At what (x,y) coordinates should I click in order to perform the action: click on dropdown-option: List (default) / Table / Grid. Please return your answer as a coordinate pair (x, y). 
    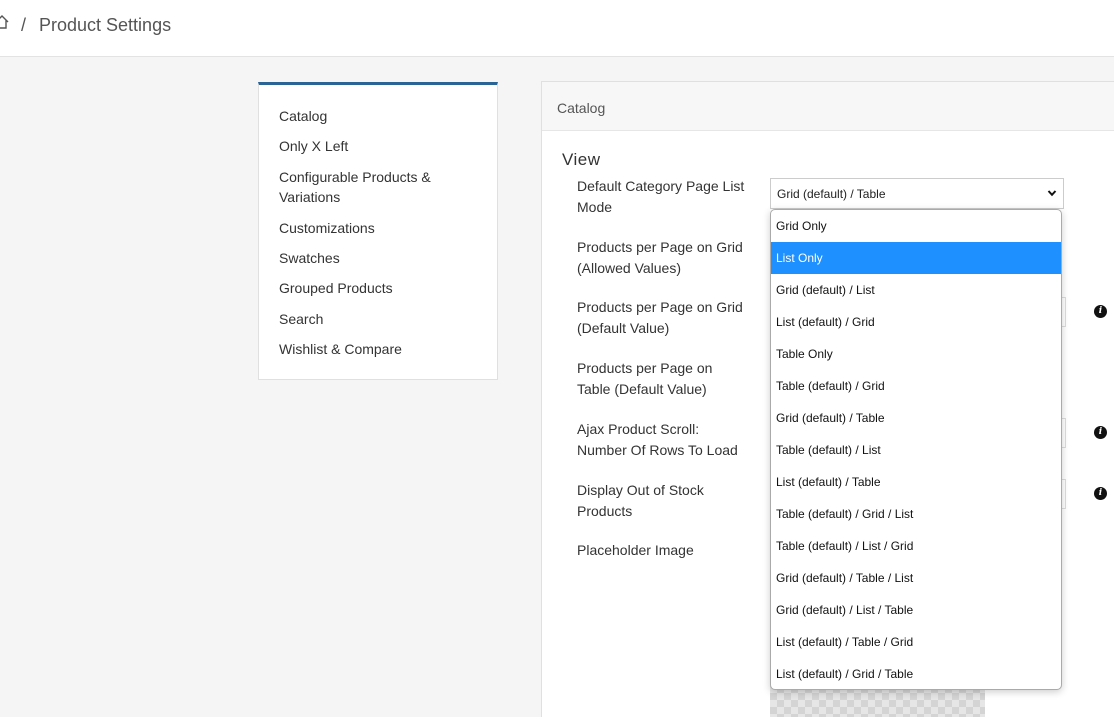
    Looking at the image, I should click on (916, 642).